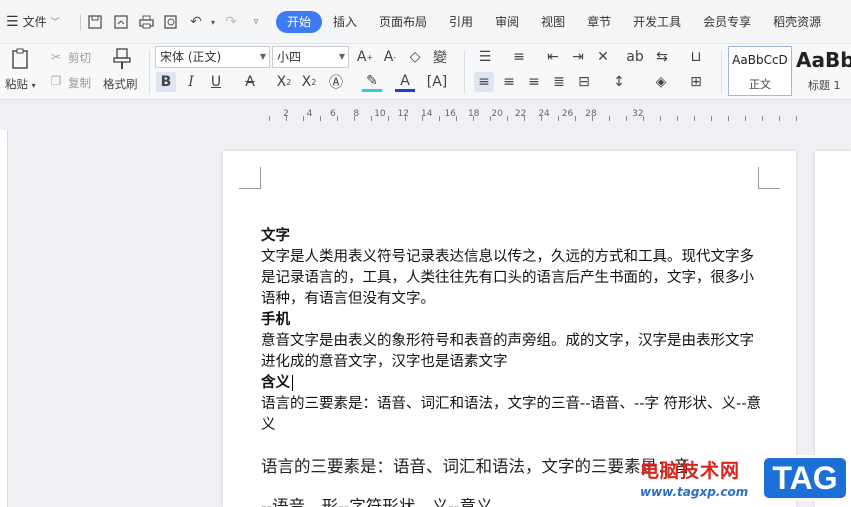 This screenshot has width=851, height=507. Describe the element at coordinates (121, 22) in the screenshot. I see `save-as-icon` at that location.